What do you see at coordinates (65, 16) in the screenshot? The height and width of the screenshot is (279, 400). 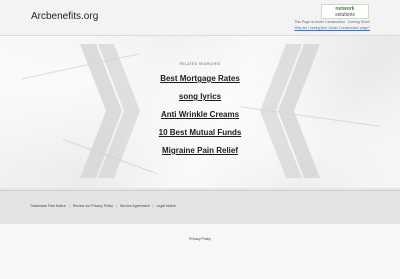 I see `site-name: Arcbenefits.org` at bounding box center [65, 16].